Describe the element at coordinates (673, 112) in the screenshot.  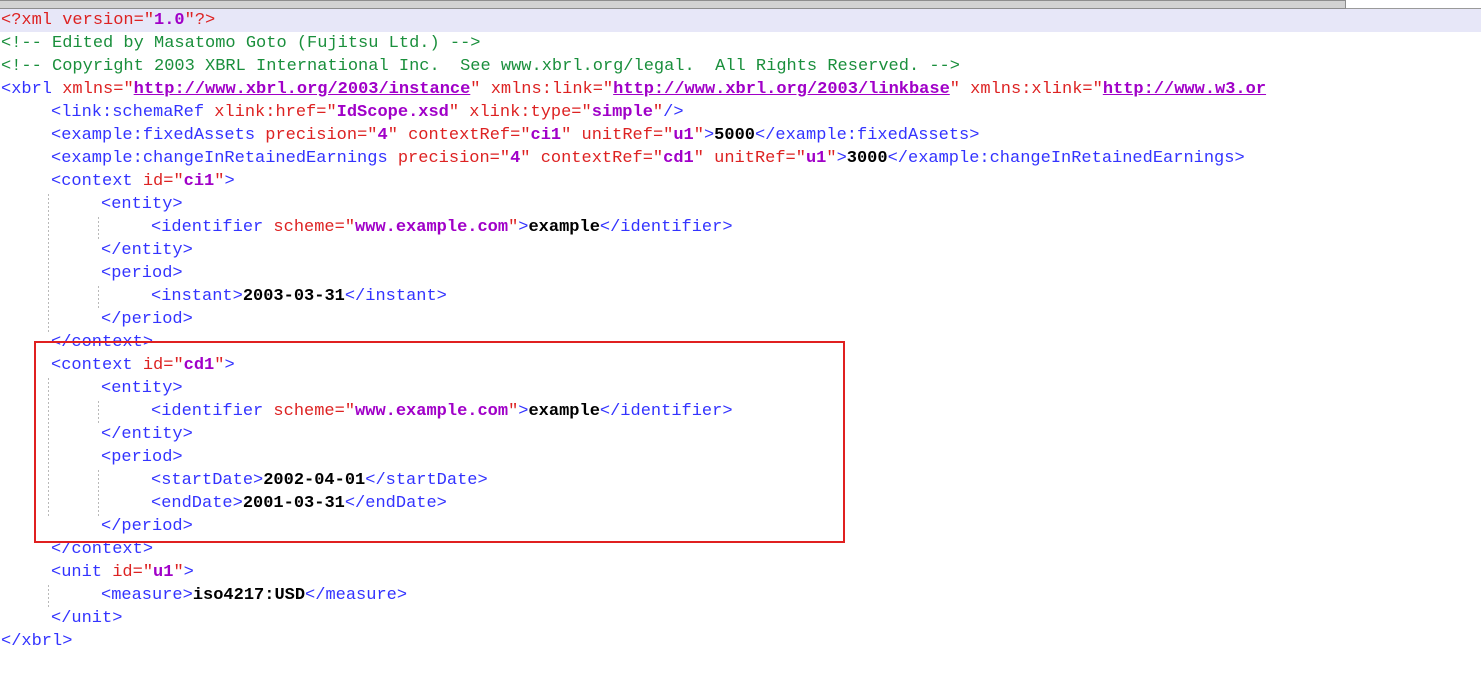
I see `code-token: />` at that location.